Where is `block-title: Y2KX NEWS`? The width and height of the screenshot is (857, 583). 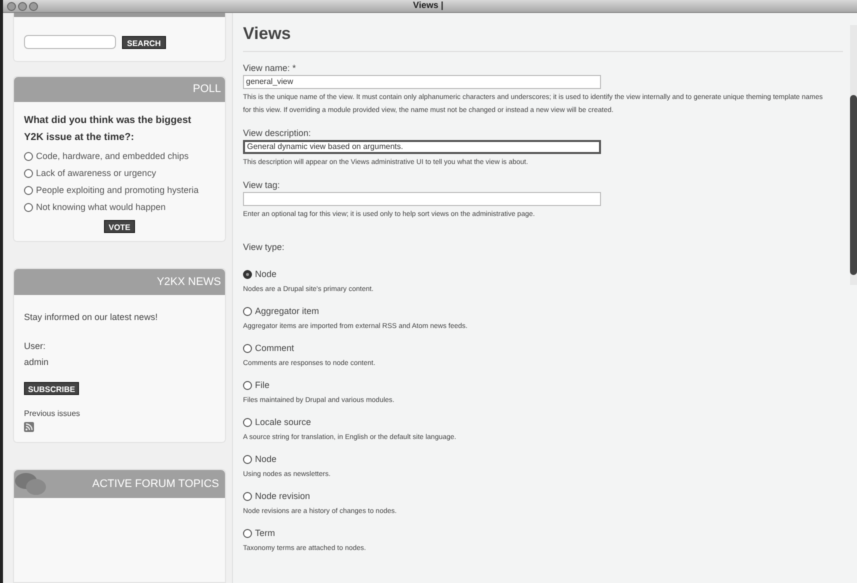 block-title: Y2KX NEWS is located at coordinates (119, 282).